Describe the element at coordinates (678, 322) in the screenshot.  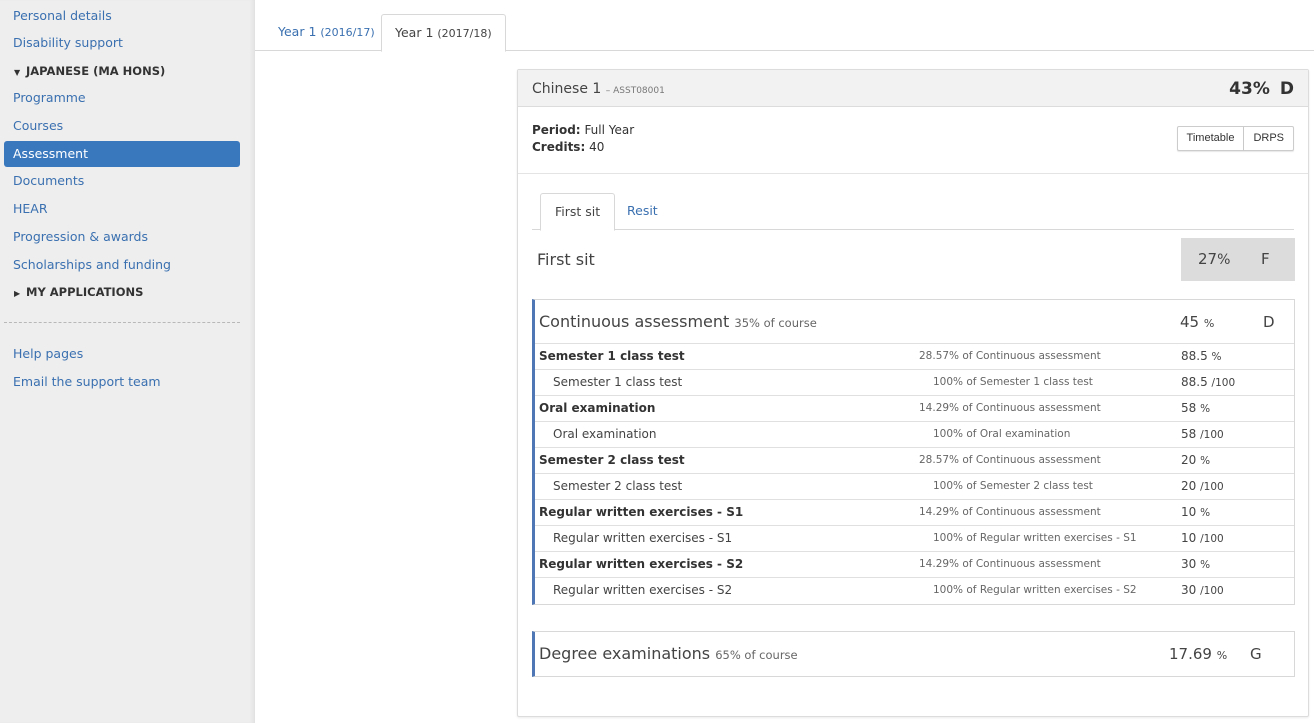
I see `continuous-assessment-title: Continuous assessment 35% of course` at that location.